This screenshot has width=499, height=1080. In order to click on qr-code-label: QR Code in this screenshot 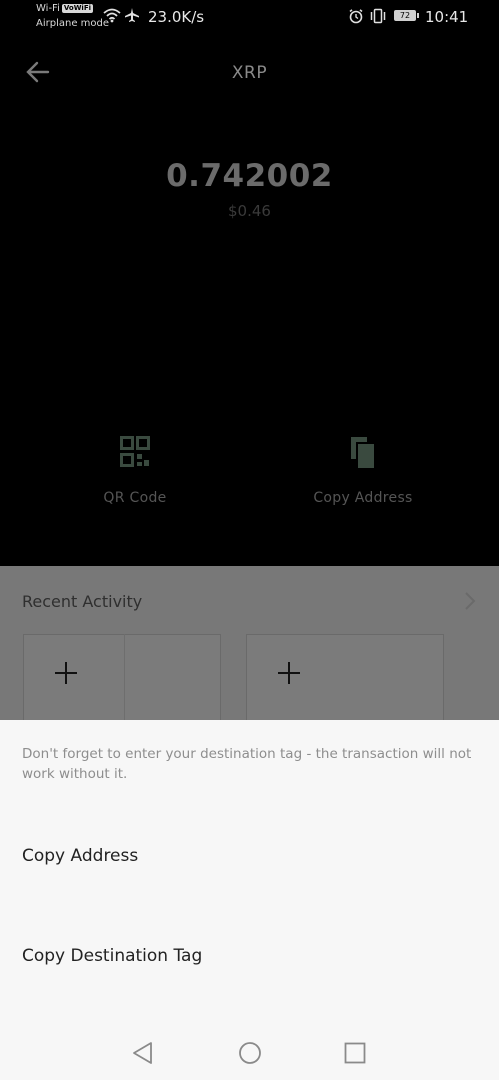, I will do `click(135, 498)`.